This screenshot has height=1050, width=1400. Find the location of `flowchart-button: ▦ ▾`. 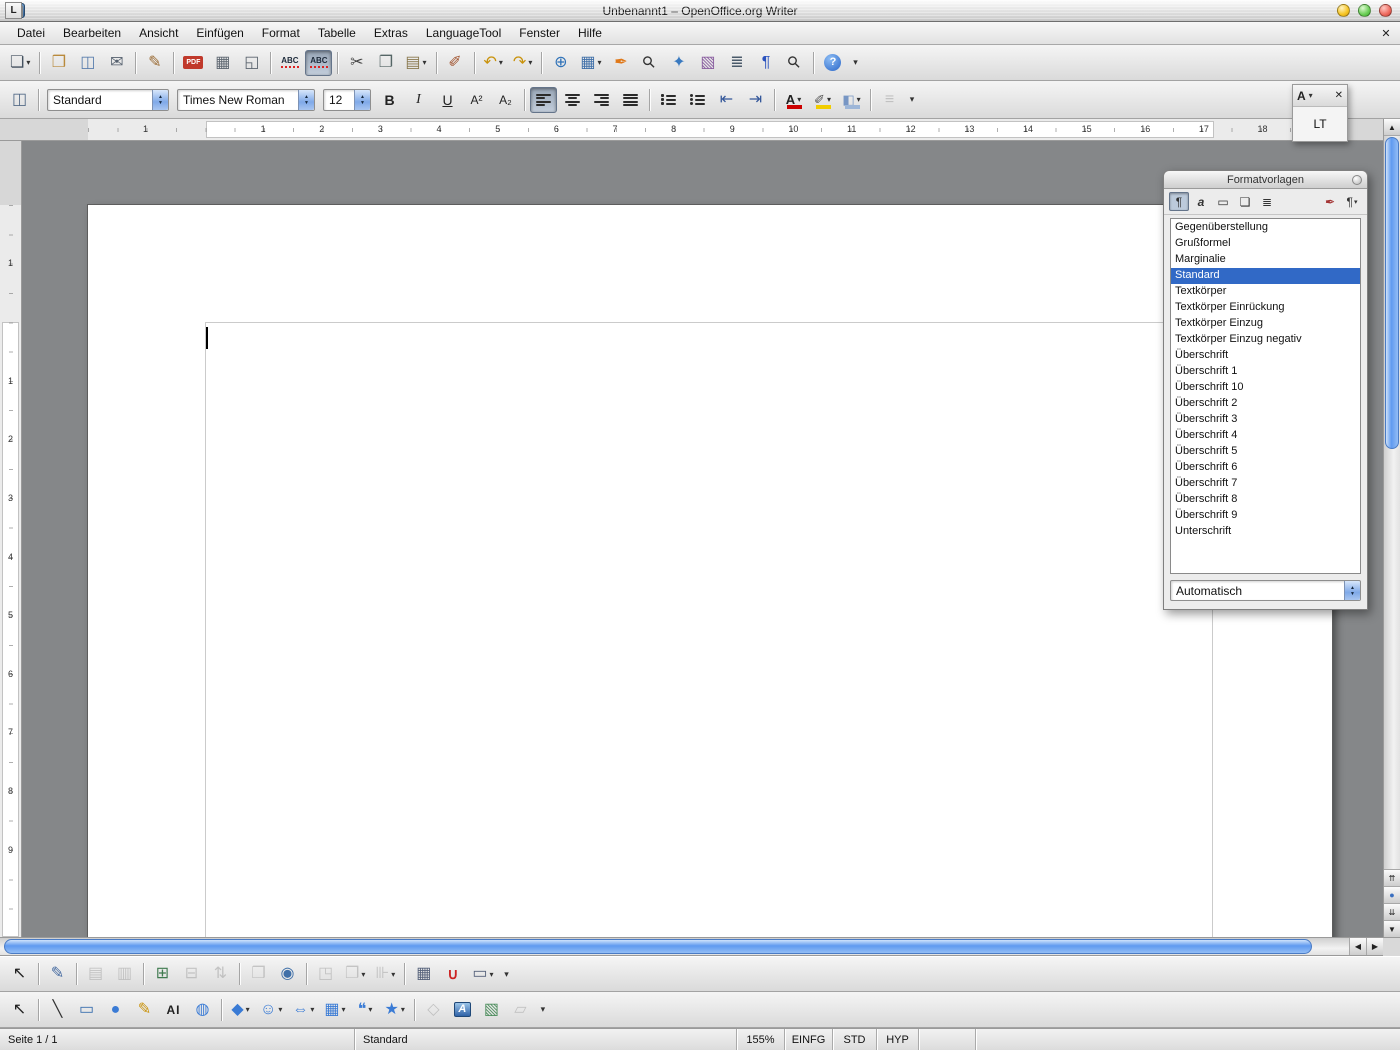

flowchart-button: ▦ ▾ is located at coordinates (334, 1010).